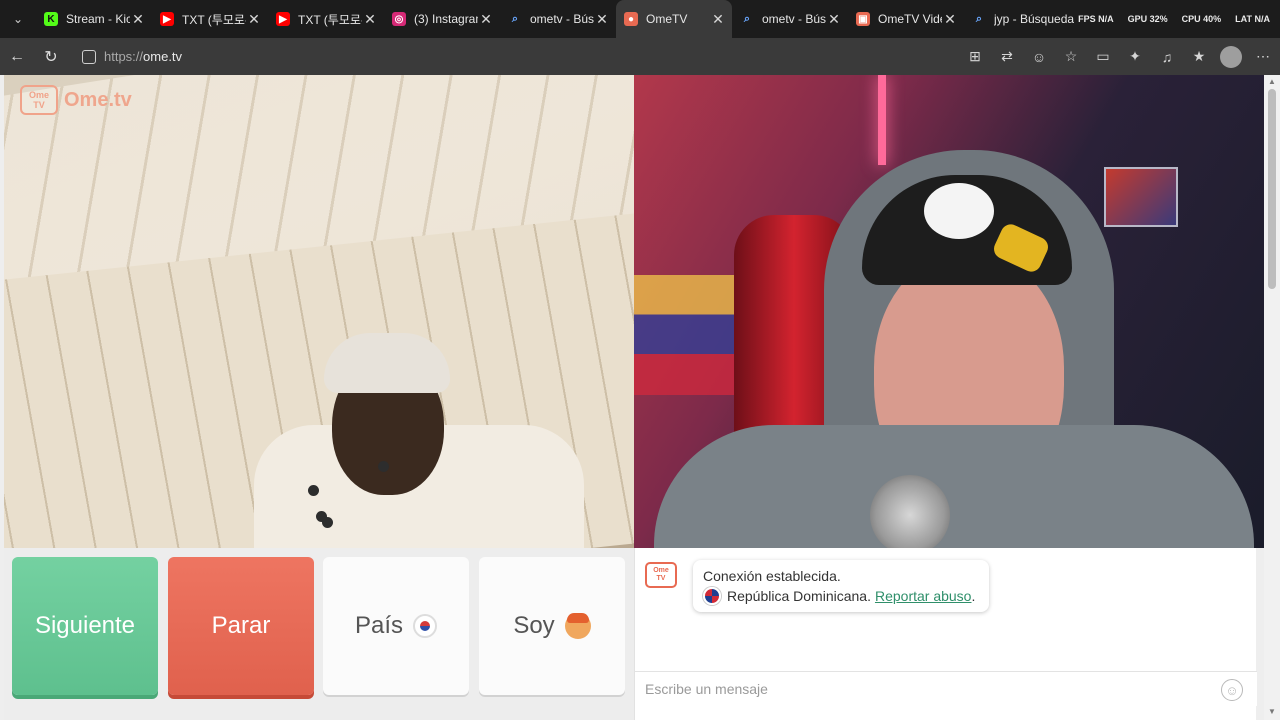 This screenshot has height=720, width=1280. I want to click on chat-logo-top: Ome, so click(661, 570).